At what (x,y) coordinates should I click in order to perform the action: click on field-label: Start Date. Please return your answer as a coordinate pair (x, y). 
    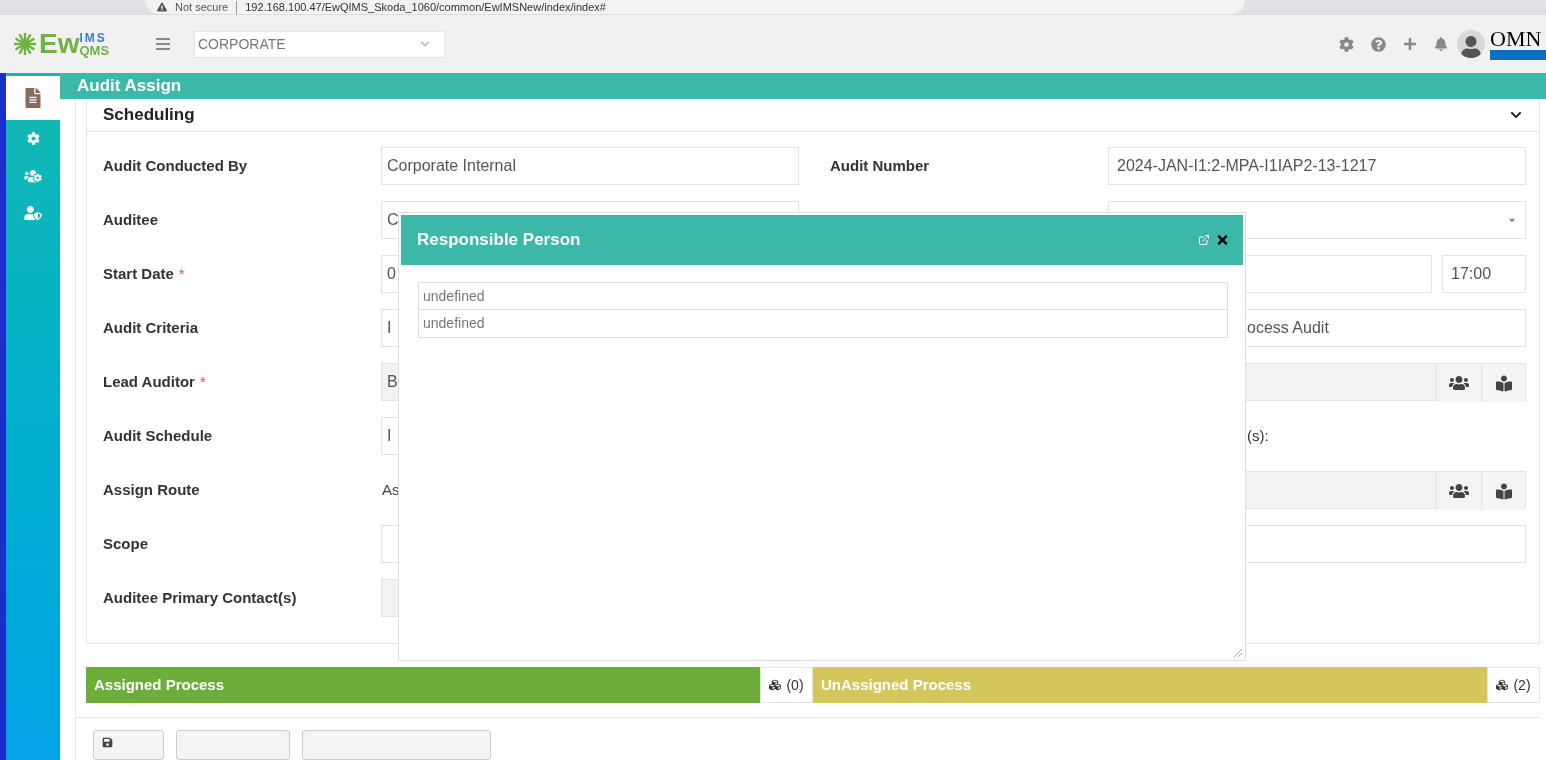
    Looking at the image, I should click on (138, 273).